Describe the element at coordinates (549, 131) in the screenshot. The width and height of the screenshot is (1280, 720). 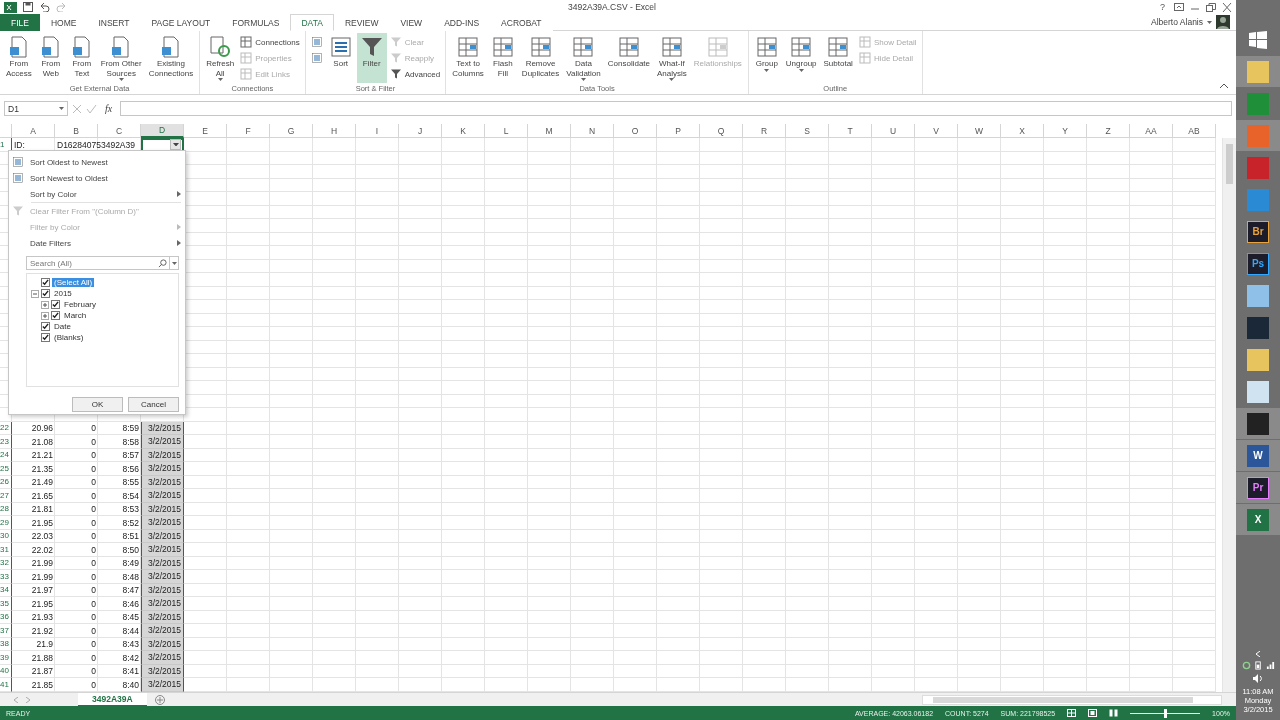
I see `column-header: M` at that location.